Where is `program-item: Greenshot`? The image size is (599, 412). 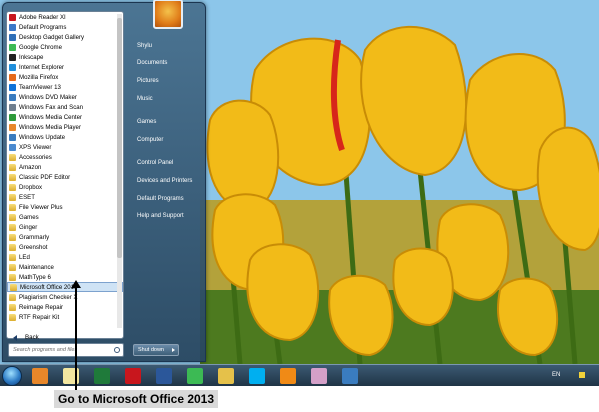 program-item: Greenshot is located at coordinates (65, 247).